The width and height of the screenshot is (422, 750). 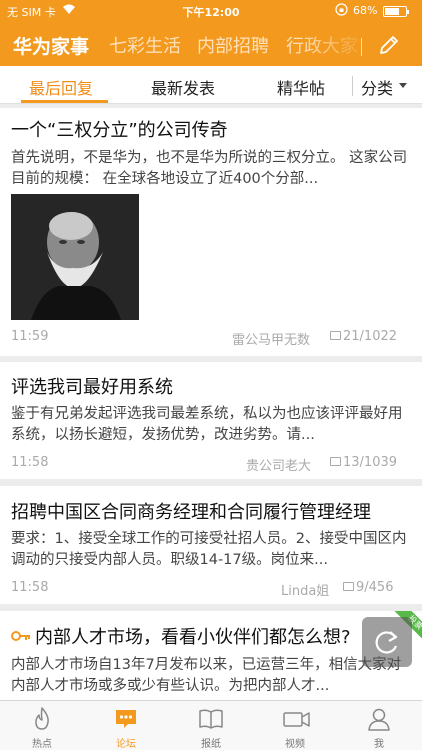 I want to click on tab-hot: 热点, so click(x=42, y=725).